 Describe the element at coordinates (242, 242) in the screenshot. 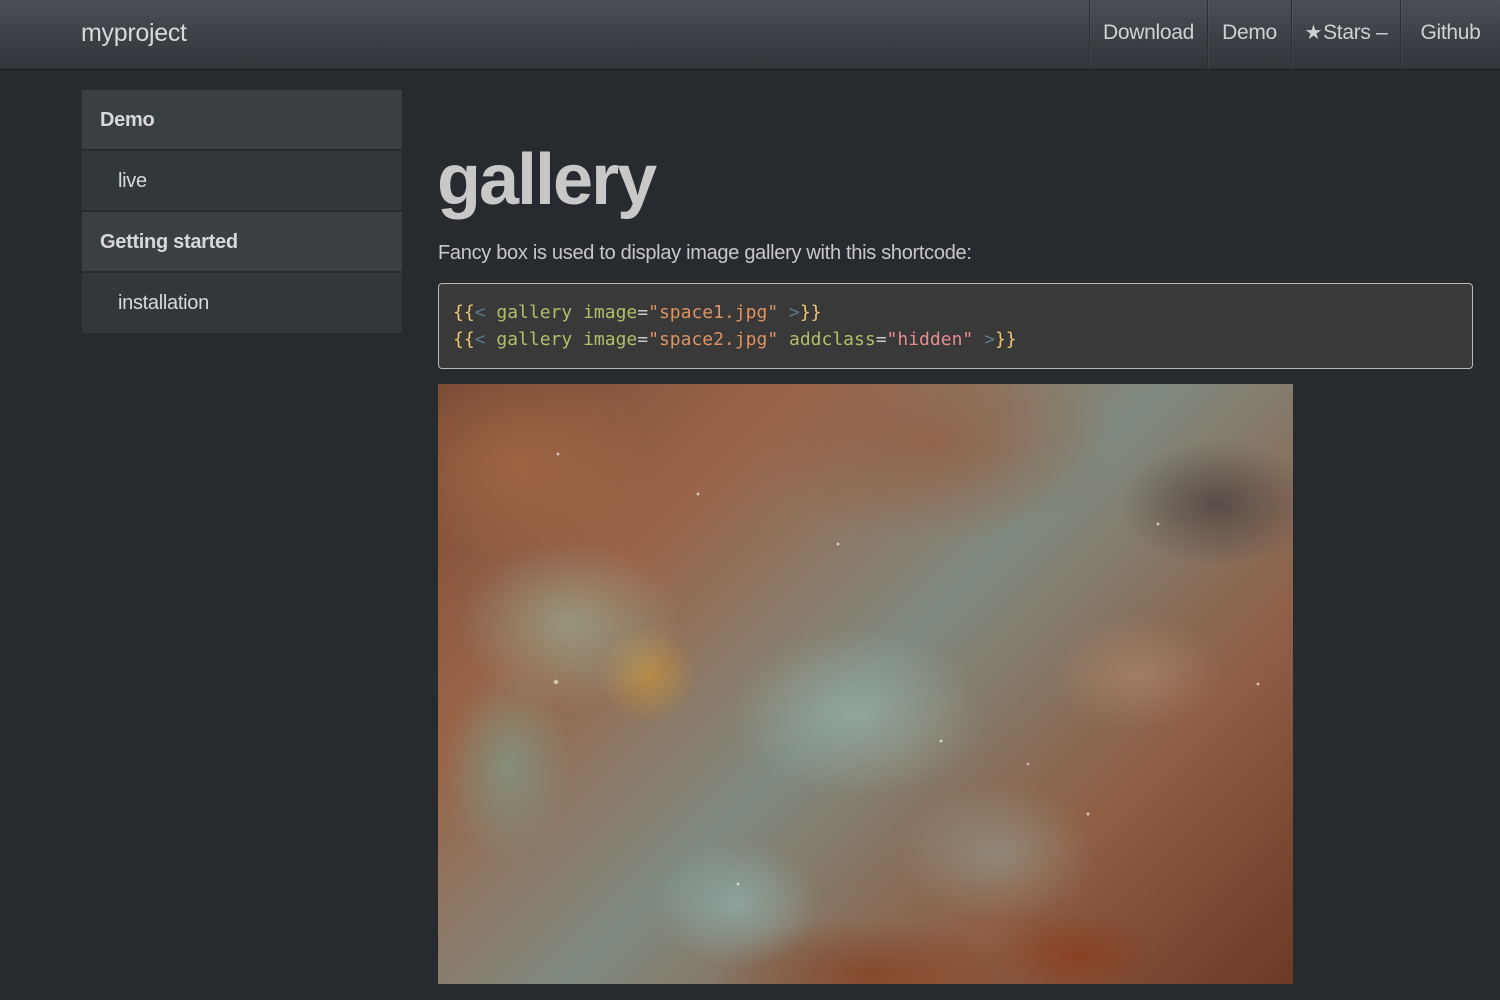

I see `sidebar-item-getting-started: Getting started` at that location.